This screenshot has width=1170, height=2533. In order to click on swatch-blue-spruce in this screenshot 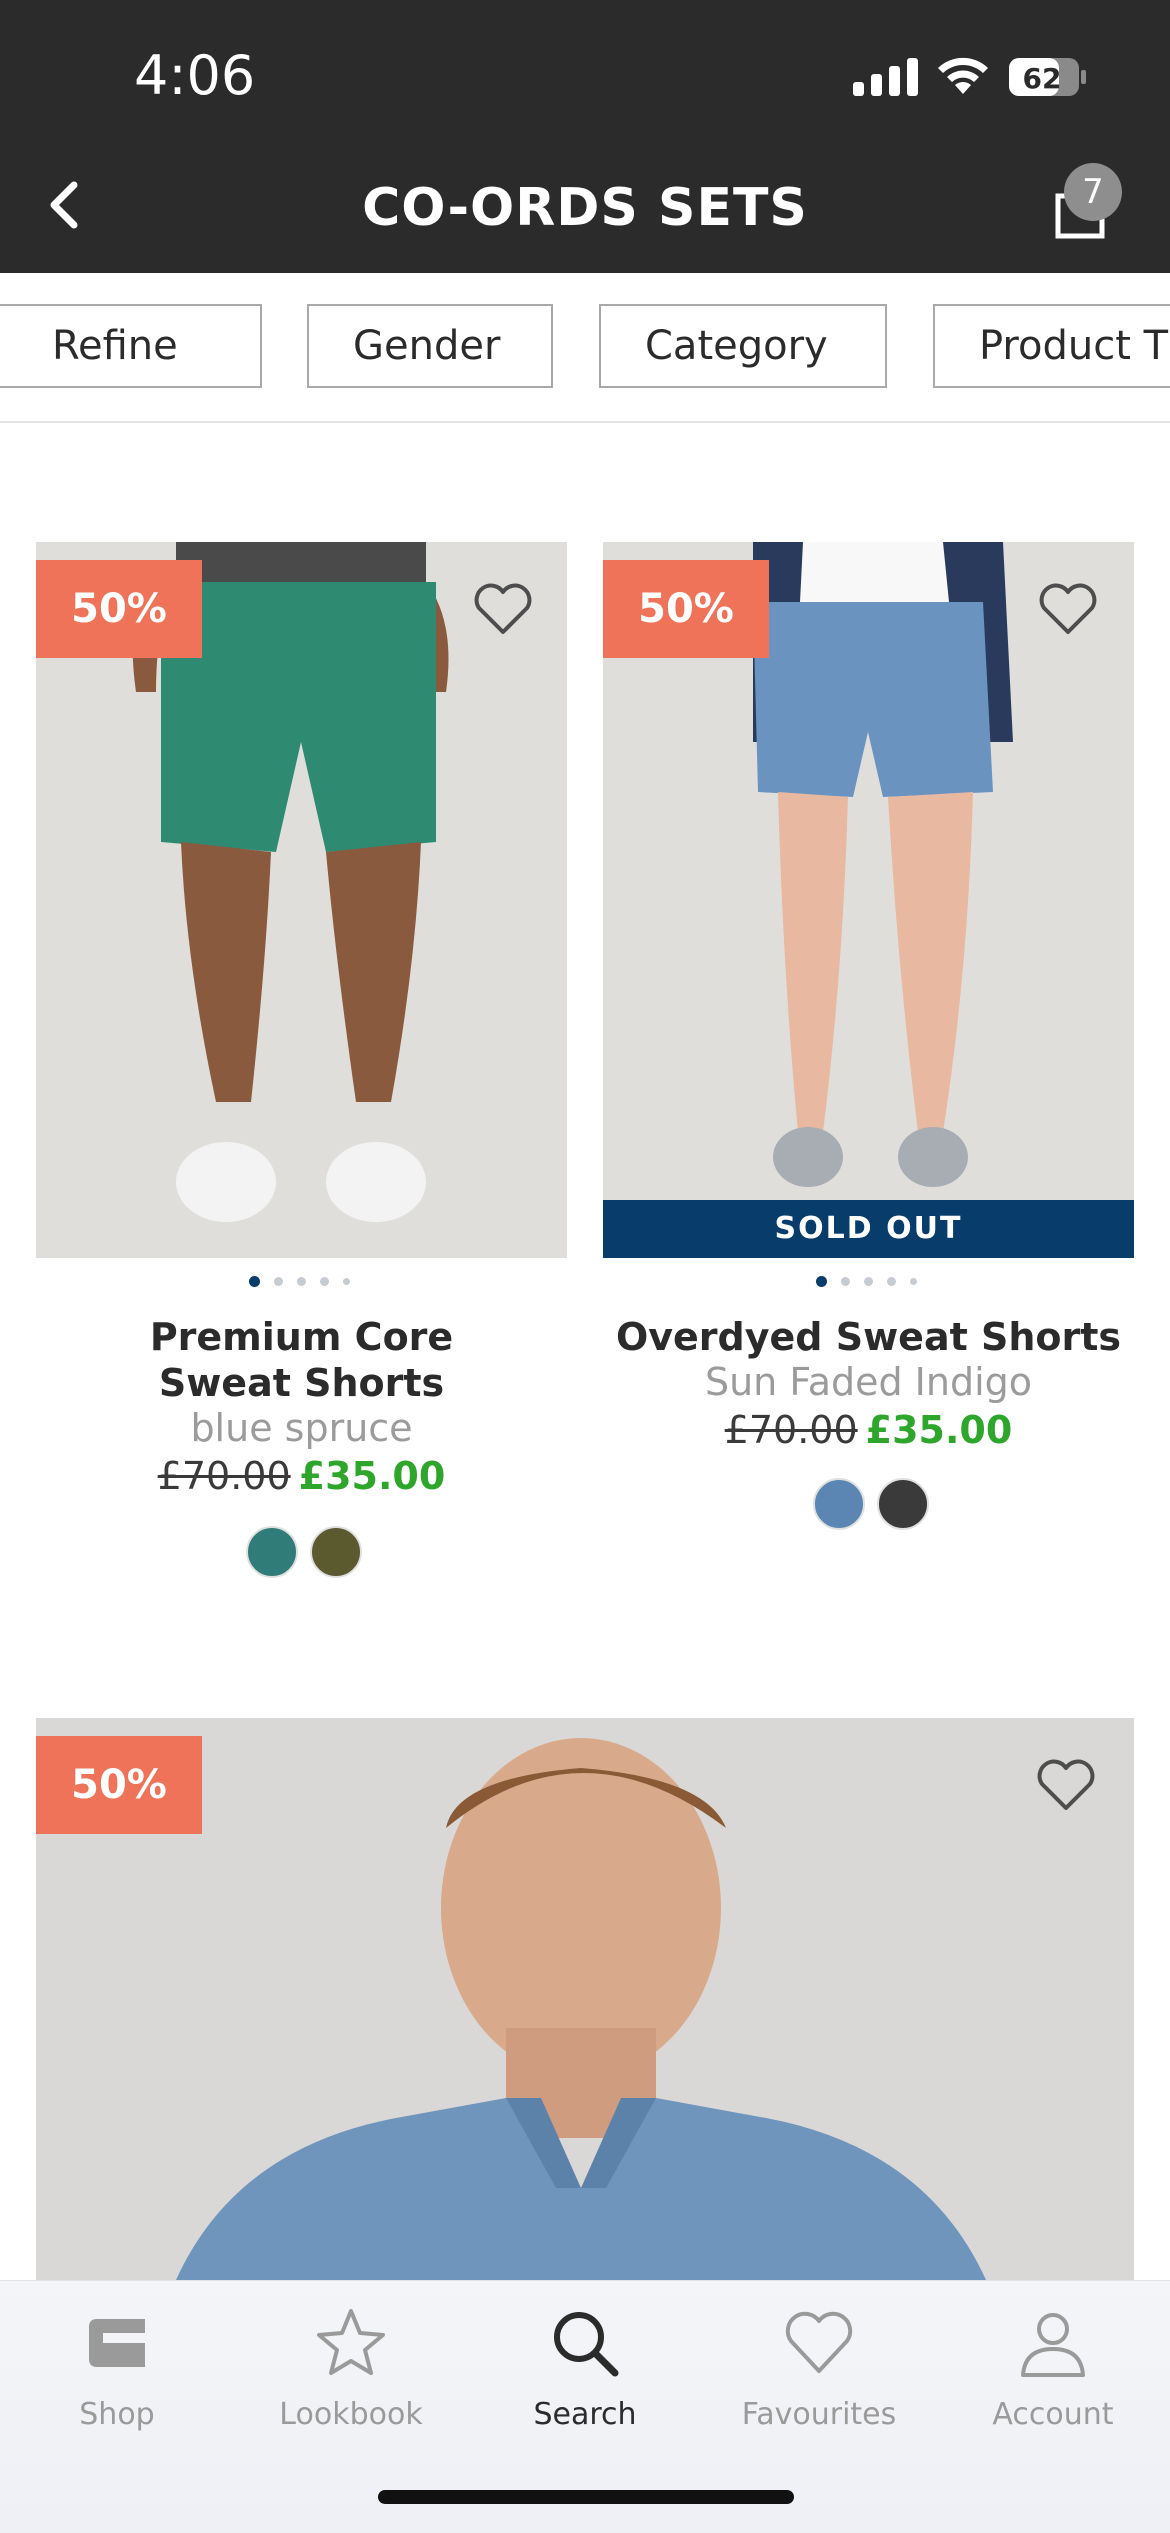, I will do `click(272, 1552)`.